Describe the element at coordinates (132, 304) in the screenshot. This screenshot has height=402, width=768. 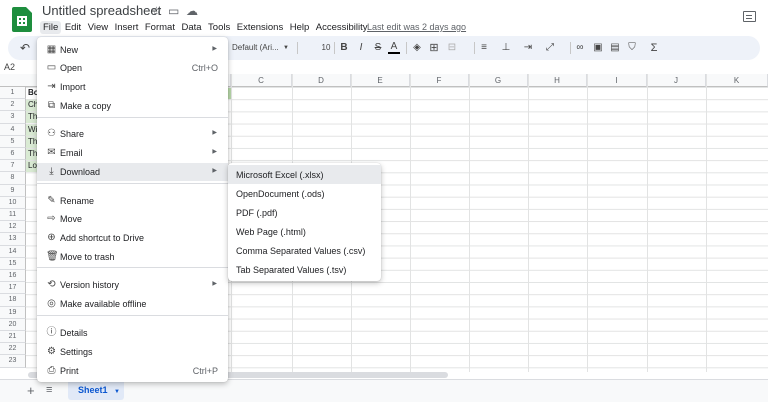
I see `file-menu-item-make-available-offline: ◎ Make available offline` at that location.